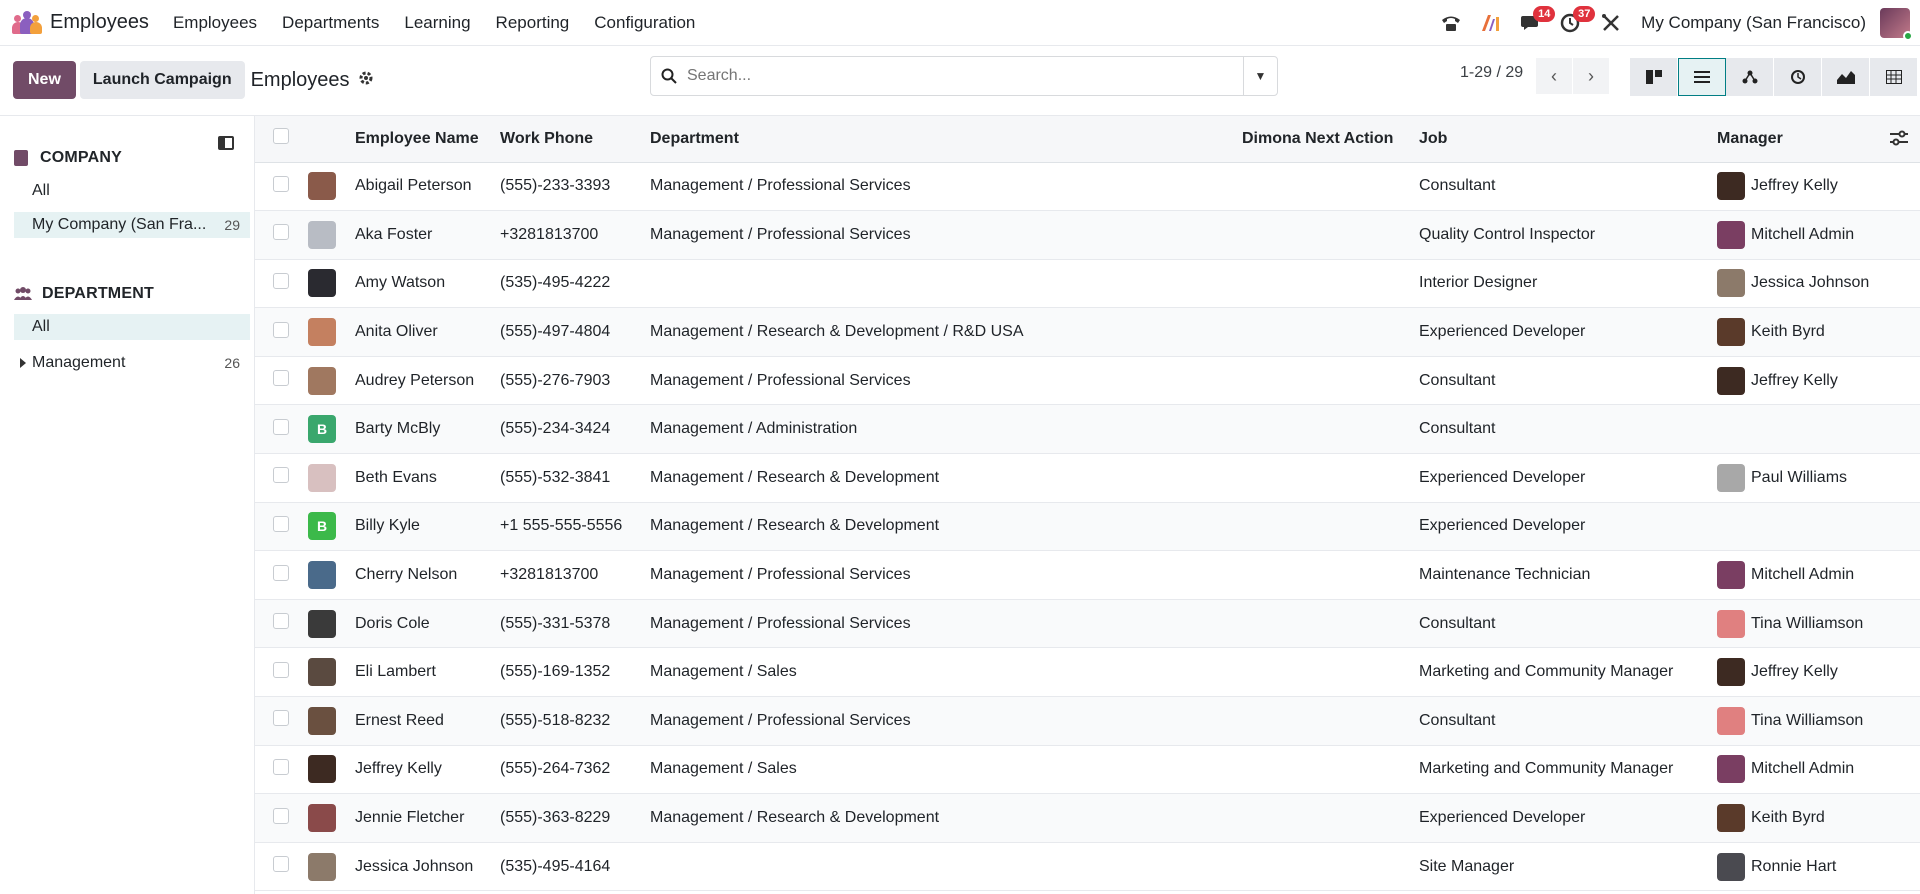 Image resolution: width=1920 pixels, height=894 pixels. Describe the element at coordinates (575, 139) in the screenshot. I see `header-work-phone: Work Phone` at that location.